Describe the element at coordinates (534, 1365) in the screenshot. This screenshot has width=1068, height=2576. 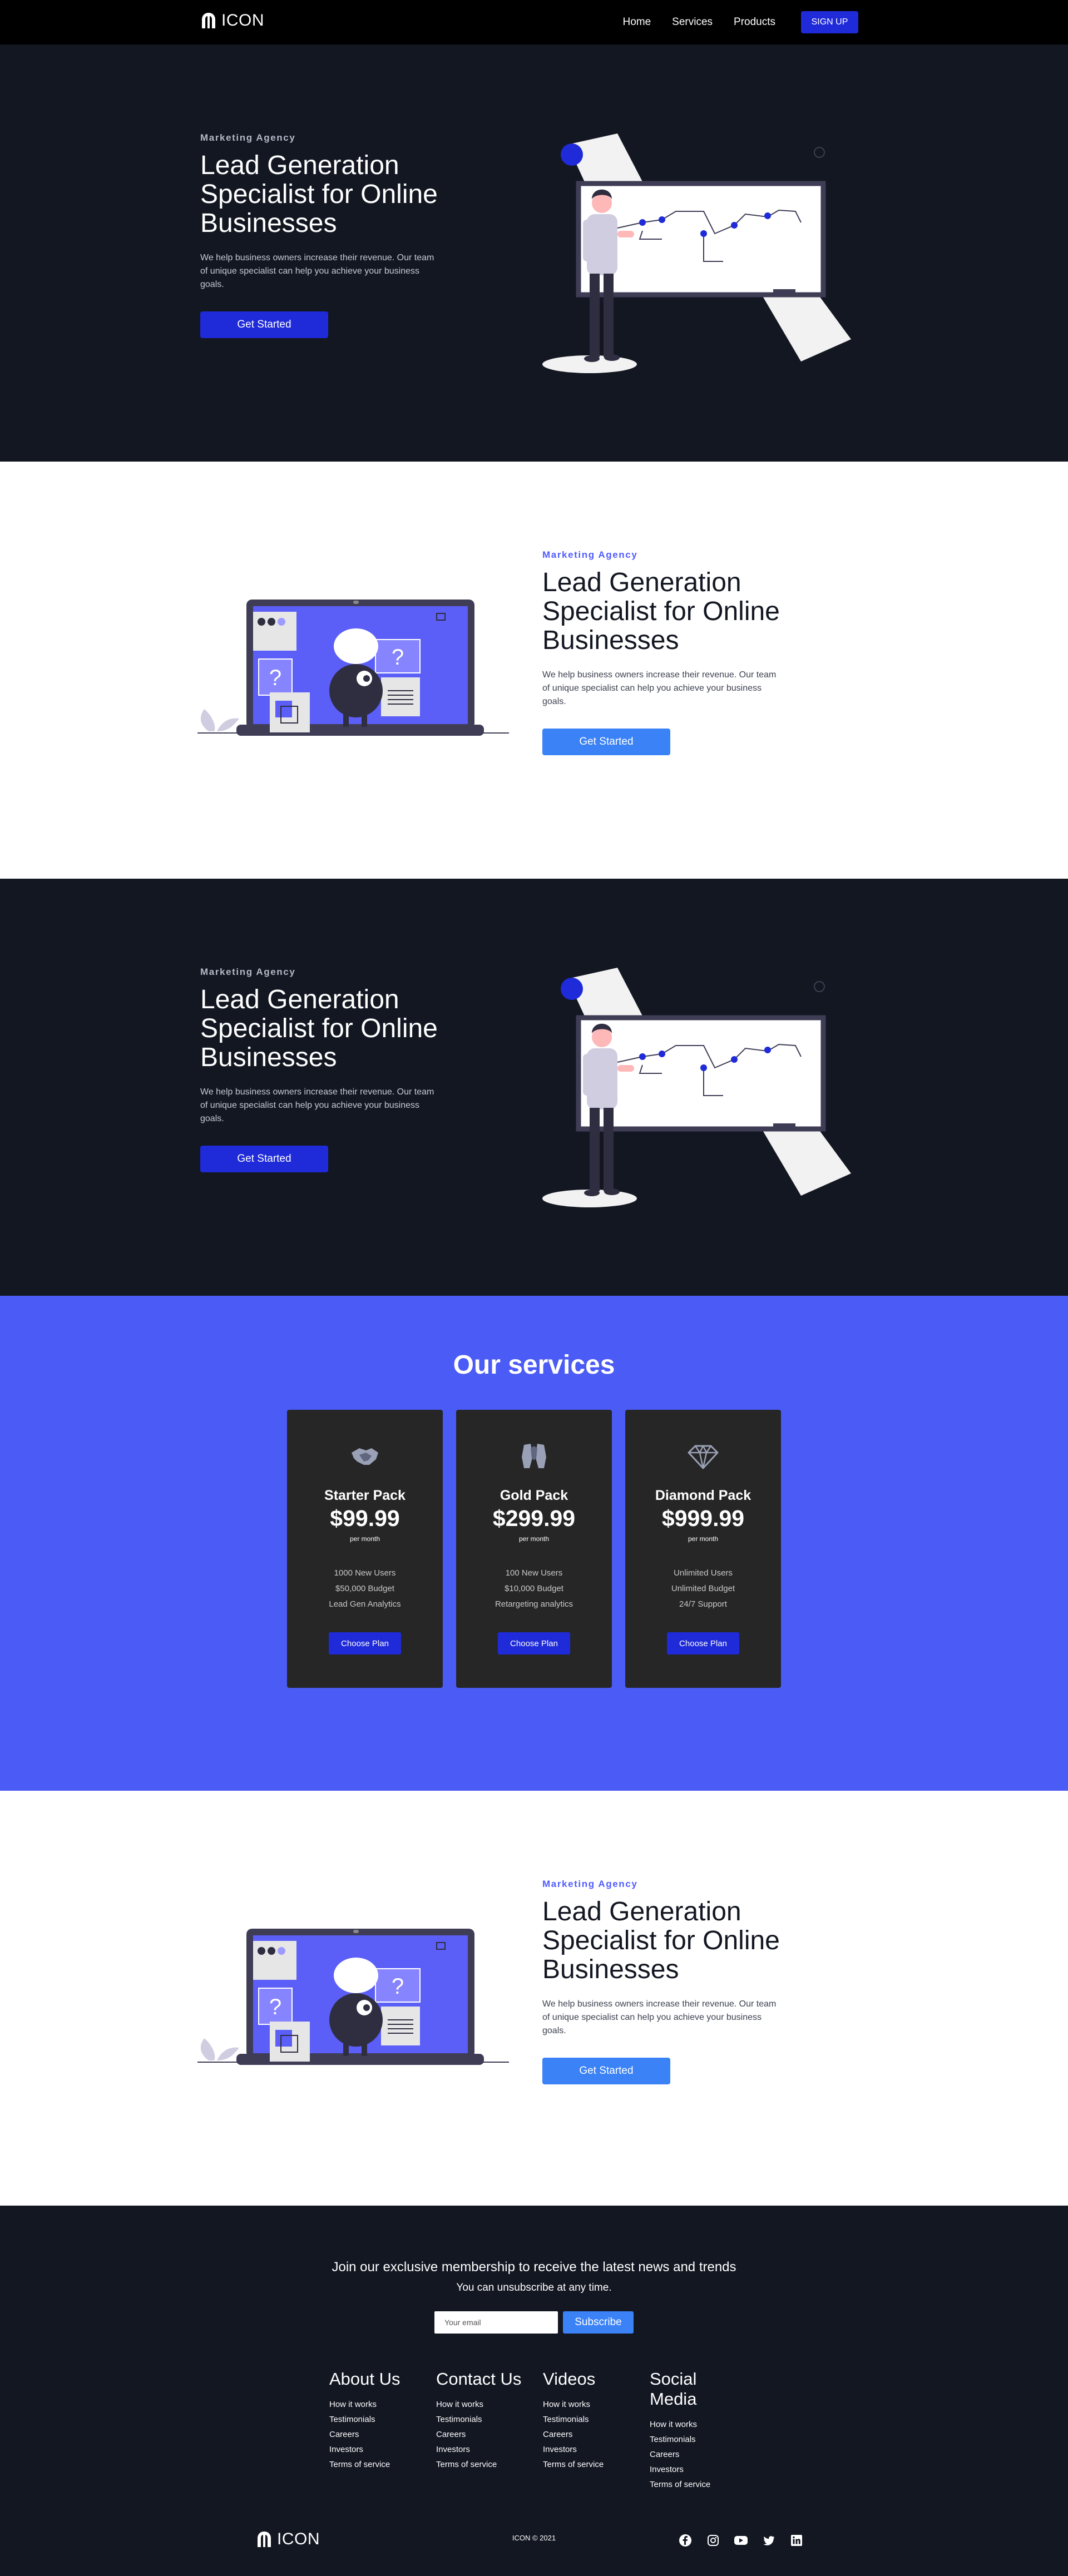
I see `services-title: Our services` at that location.